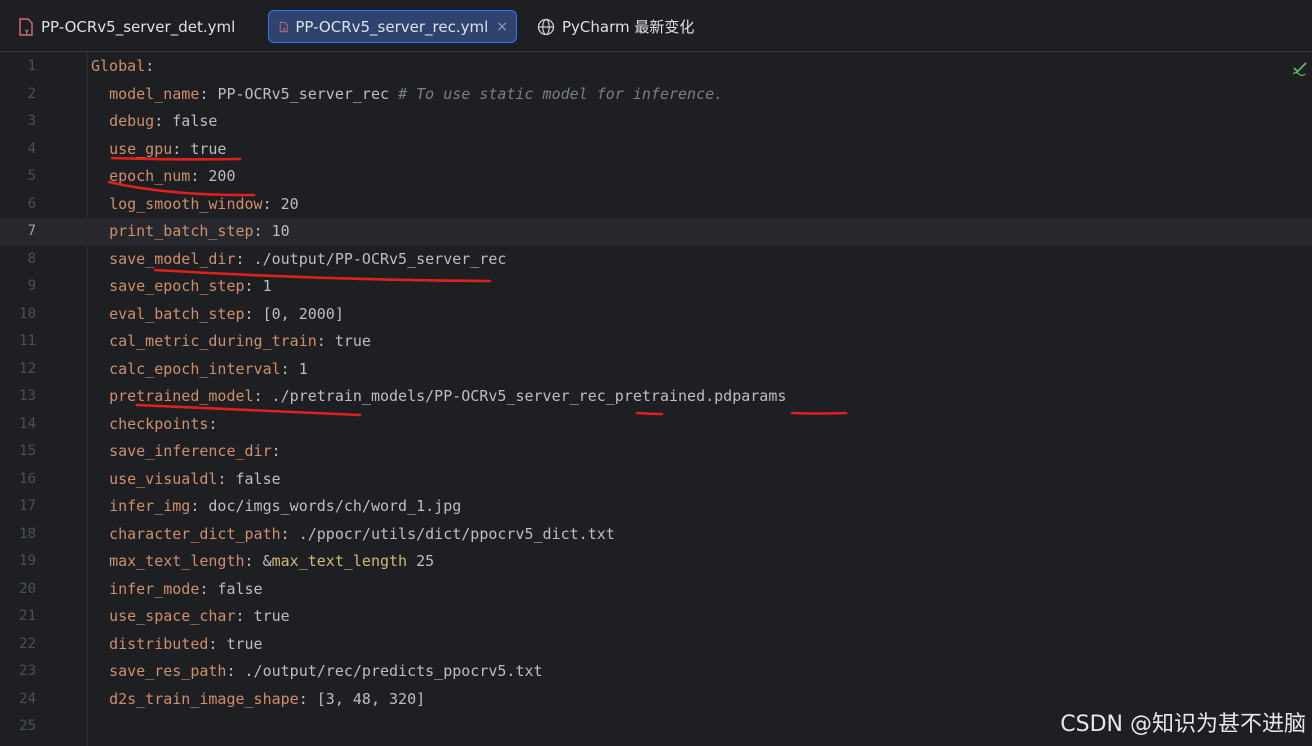  Describe the element at coordinates (159, 423) in the screenshot. I see `yaml-key: checkpoints` at that location.